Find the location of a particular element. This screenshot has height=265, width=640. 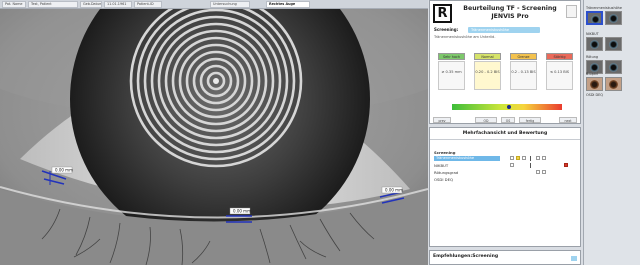

thumbnail-sidebar: Tränenmeniskushöhe NIKBUT Rötung B-Lipid is located at coordinates (611, 132).